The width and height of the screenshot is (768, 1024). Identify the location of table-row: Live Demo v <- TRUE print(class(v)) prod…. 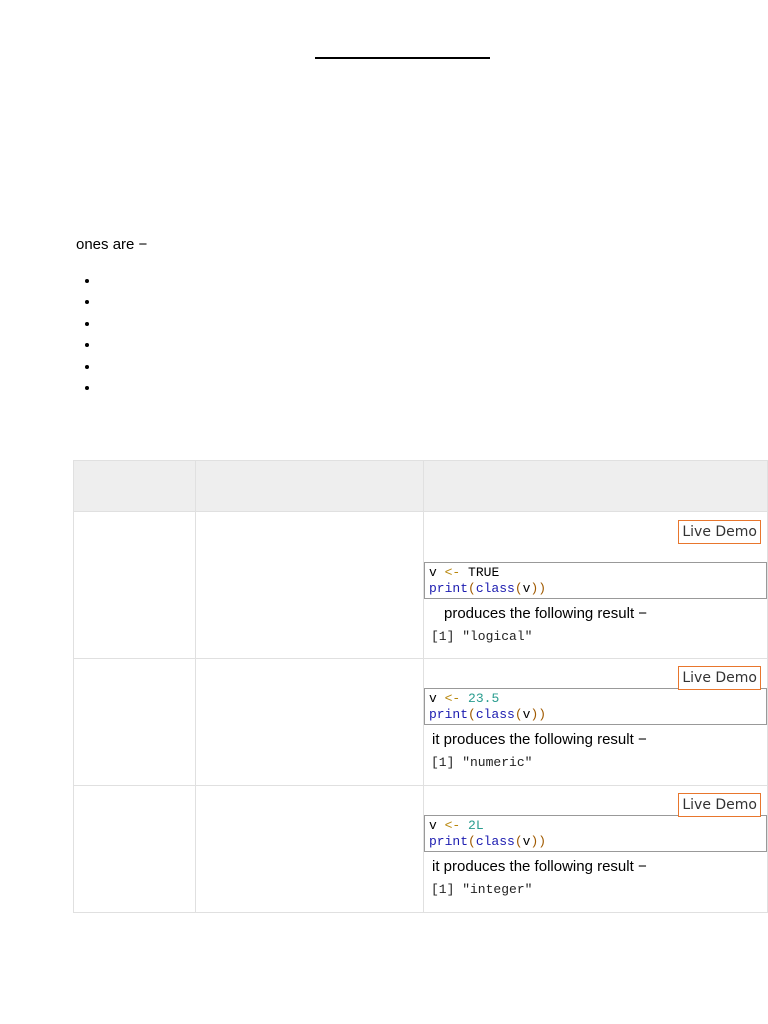
(420, 585).